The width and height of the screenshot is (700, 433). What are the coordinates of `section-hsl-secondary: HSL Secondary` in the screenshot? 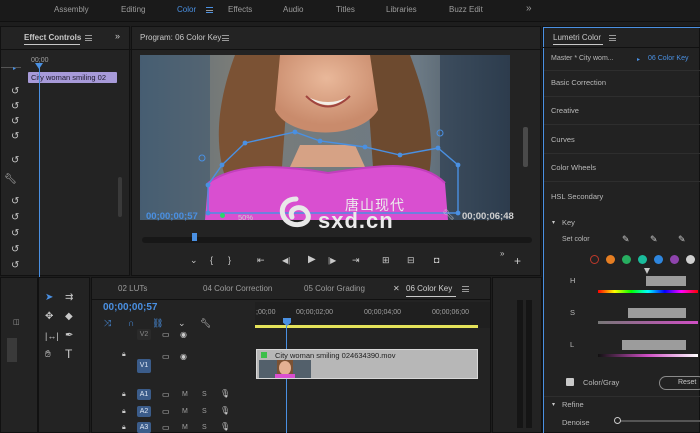 It's located at (577, 196).